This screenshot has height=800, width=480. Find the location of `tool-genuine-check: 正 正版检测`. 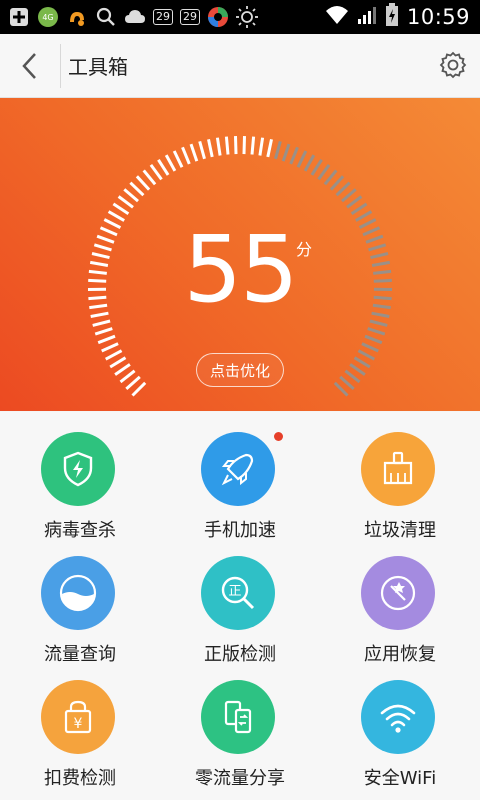

tool-genuine-check: 正 正版检测 is located at coordinates (240, 600).